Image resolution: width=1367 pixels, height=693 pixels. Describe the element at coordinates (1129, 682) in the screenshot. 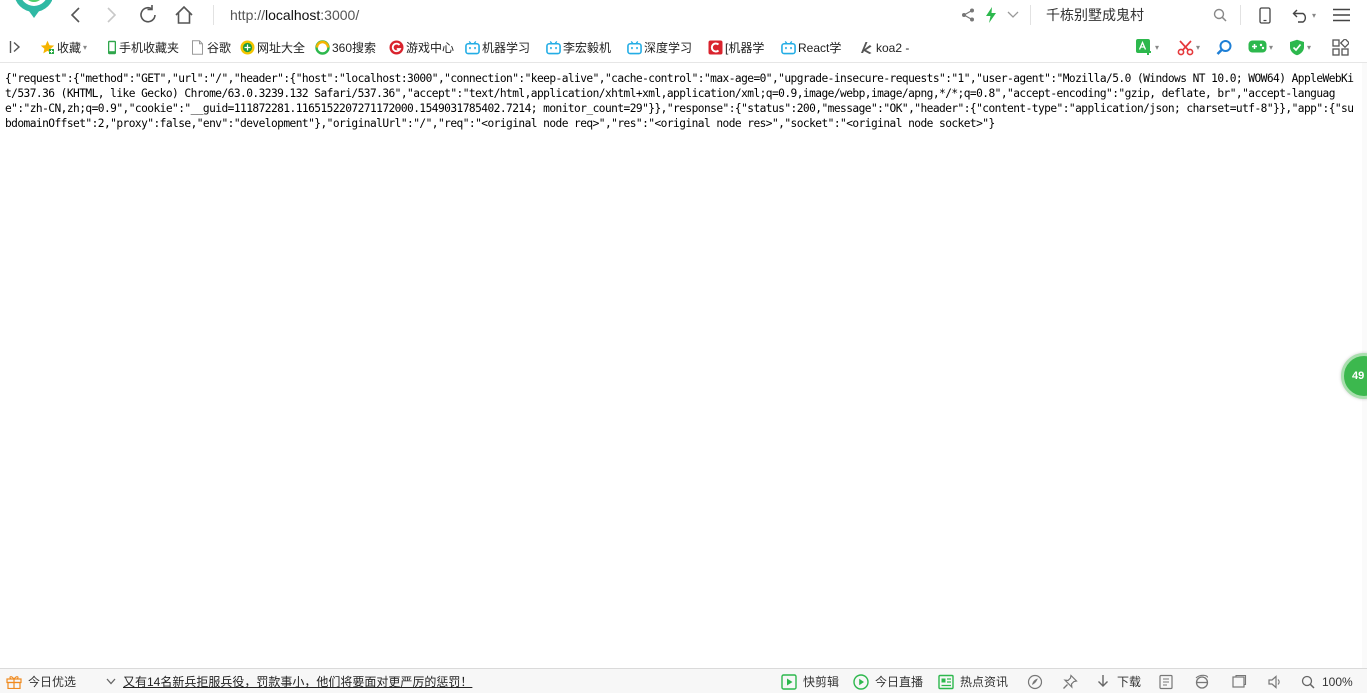

I see `download-label: 下载` at that location.